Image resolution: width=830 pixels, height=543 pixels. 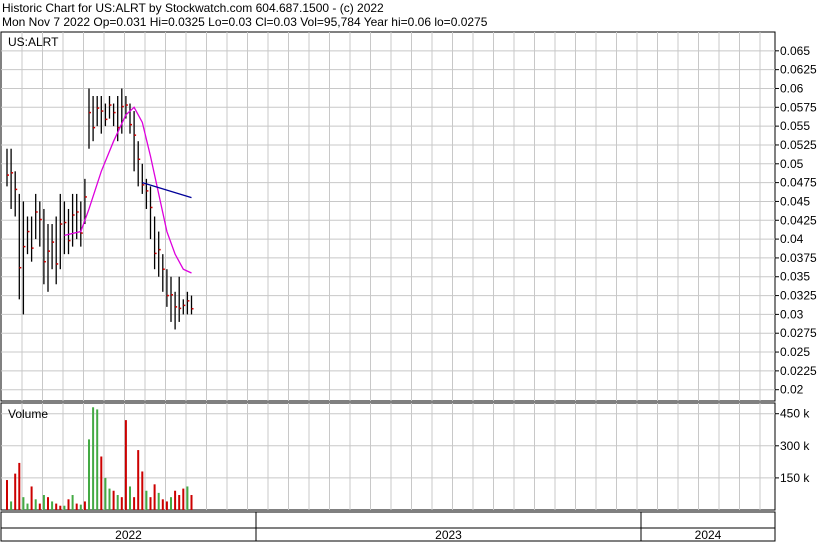 I want to click on y-tick-label: 0.055, so click(x=795, y=126).